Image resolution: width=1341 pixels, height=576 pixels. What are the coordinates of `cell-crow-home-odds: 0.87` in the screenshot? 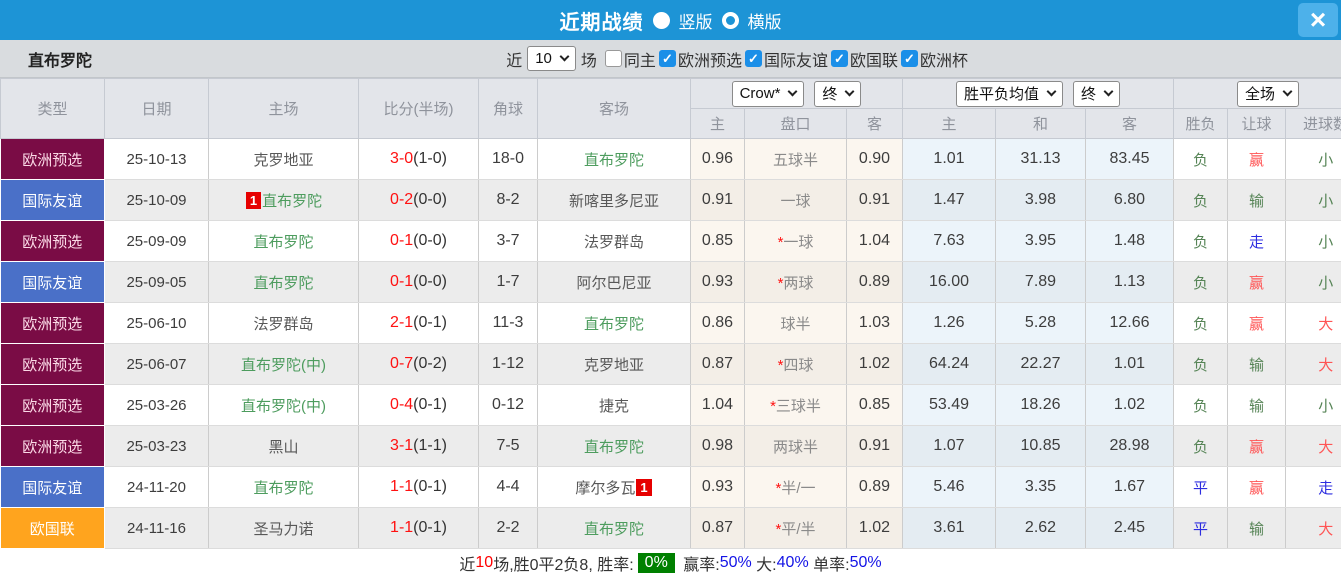 It's located at (718, 528).